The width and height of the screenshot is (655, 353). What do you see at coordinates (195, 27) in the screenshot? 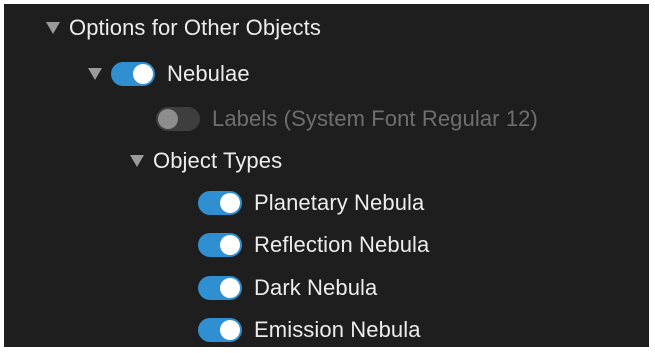
I see `options-for-other-objects-label: Options for Other Objects` at bounding box center [195, 27].